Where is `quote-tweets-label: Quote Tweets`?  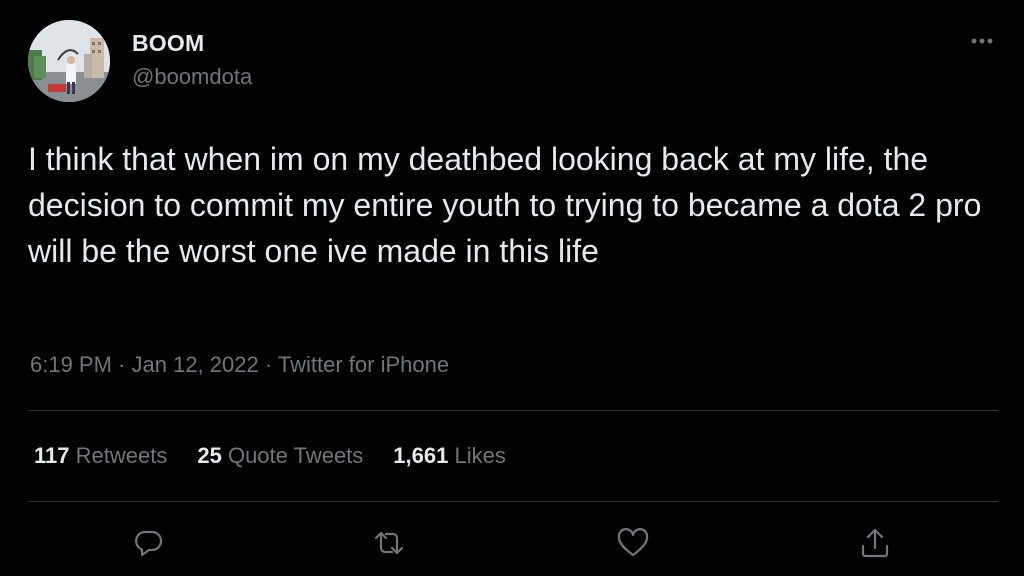 quote-tweets-label: Quote Tweets is located at coordinates (295, 455).